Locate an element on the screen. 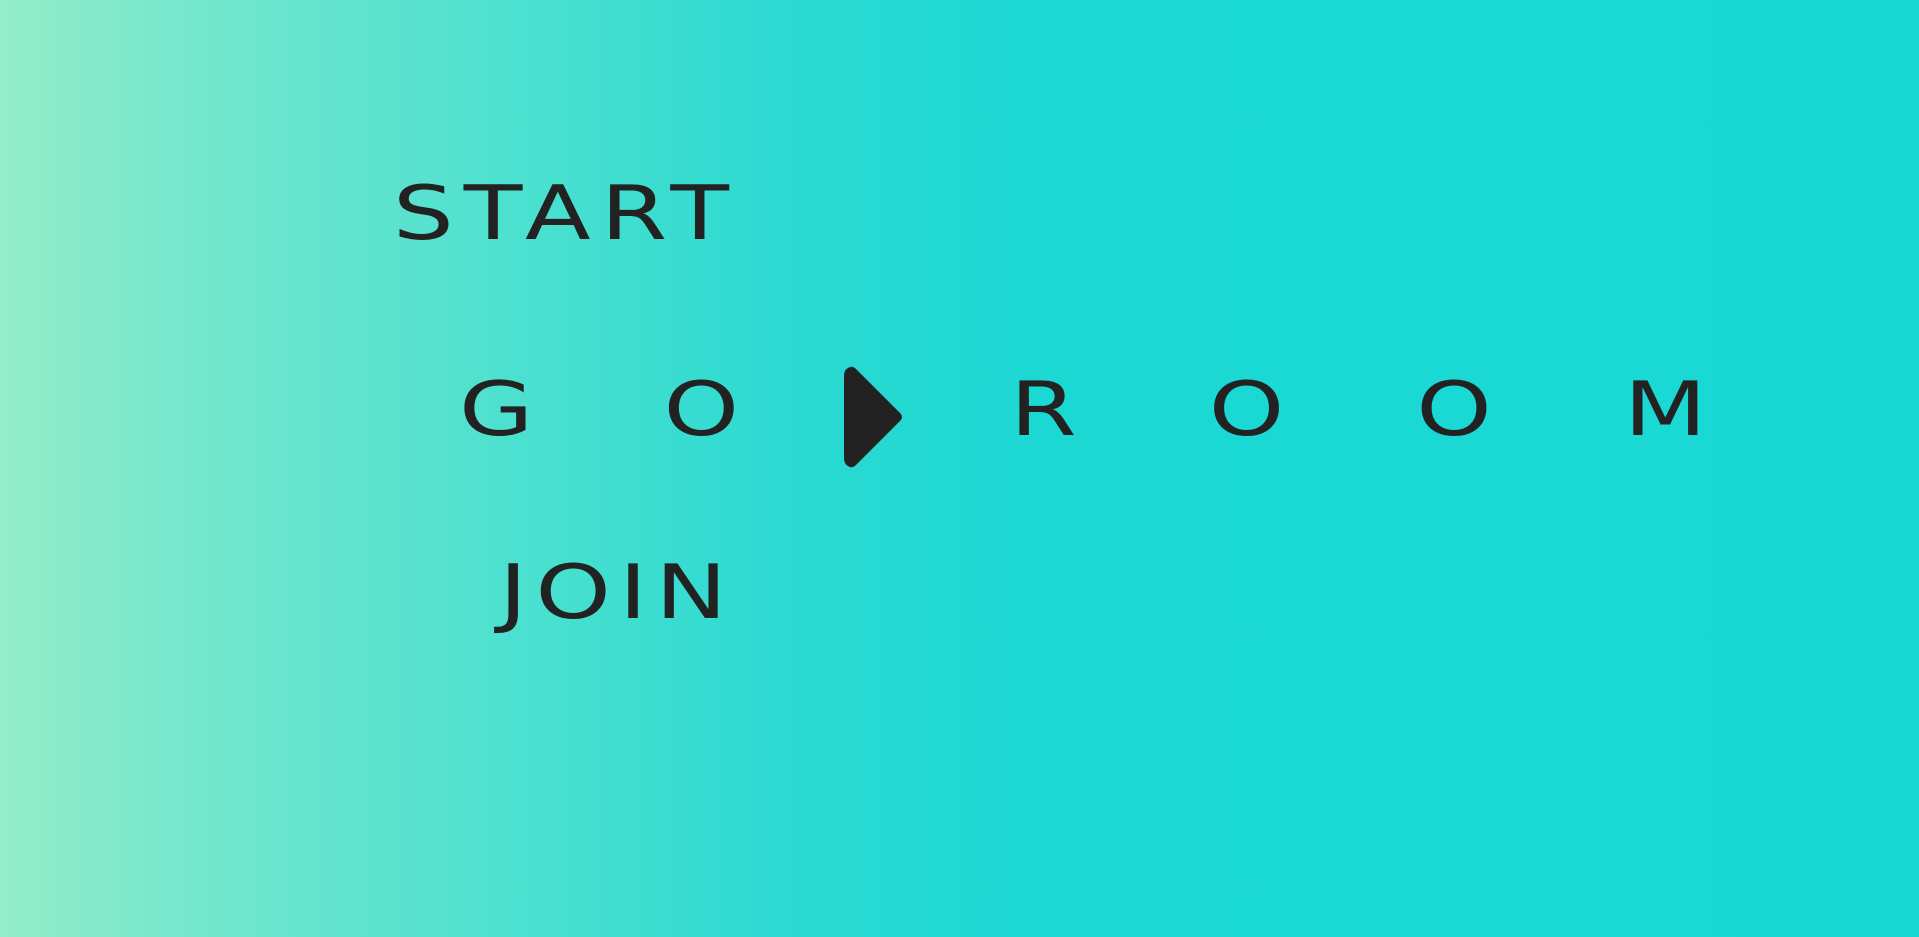  triangle-right-icon is located at coordinates (873, 417).